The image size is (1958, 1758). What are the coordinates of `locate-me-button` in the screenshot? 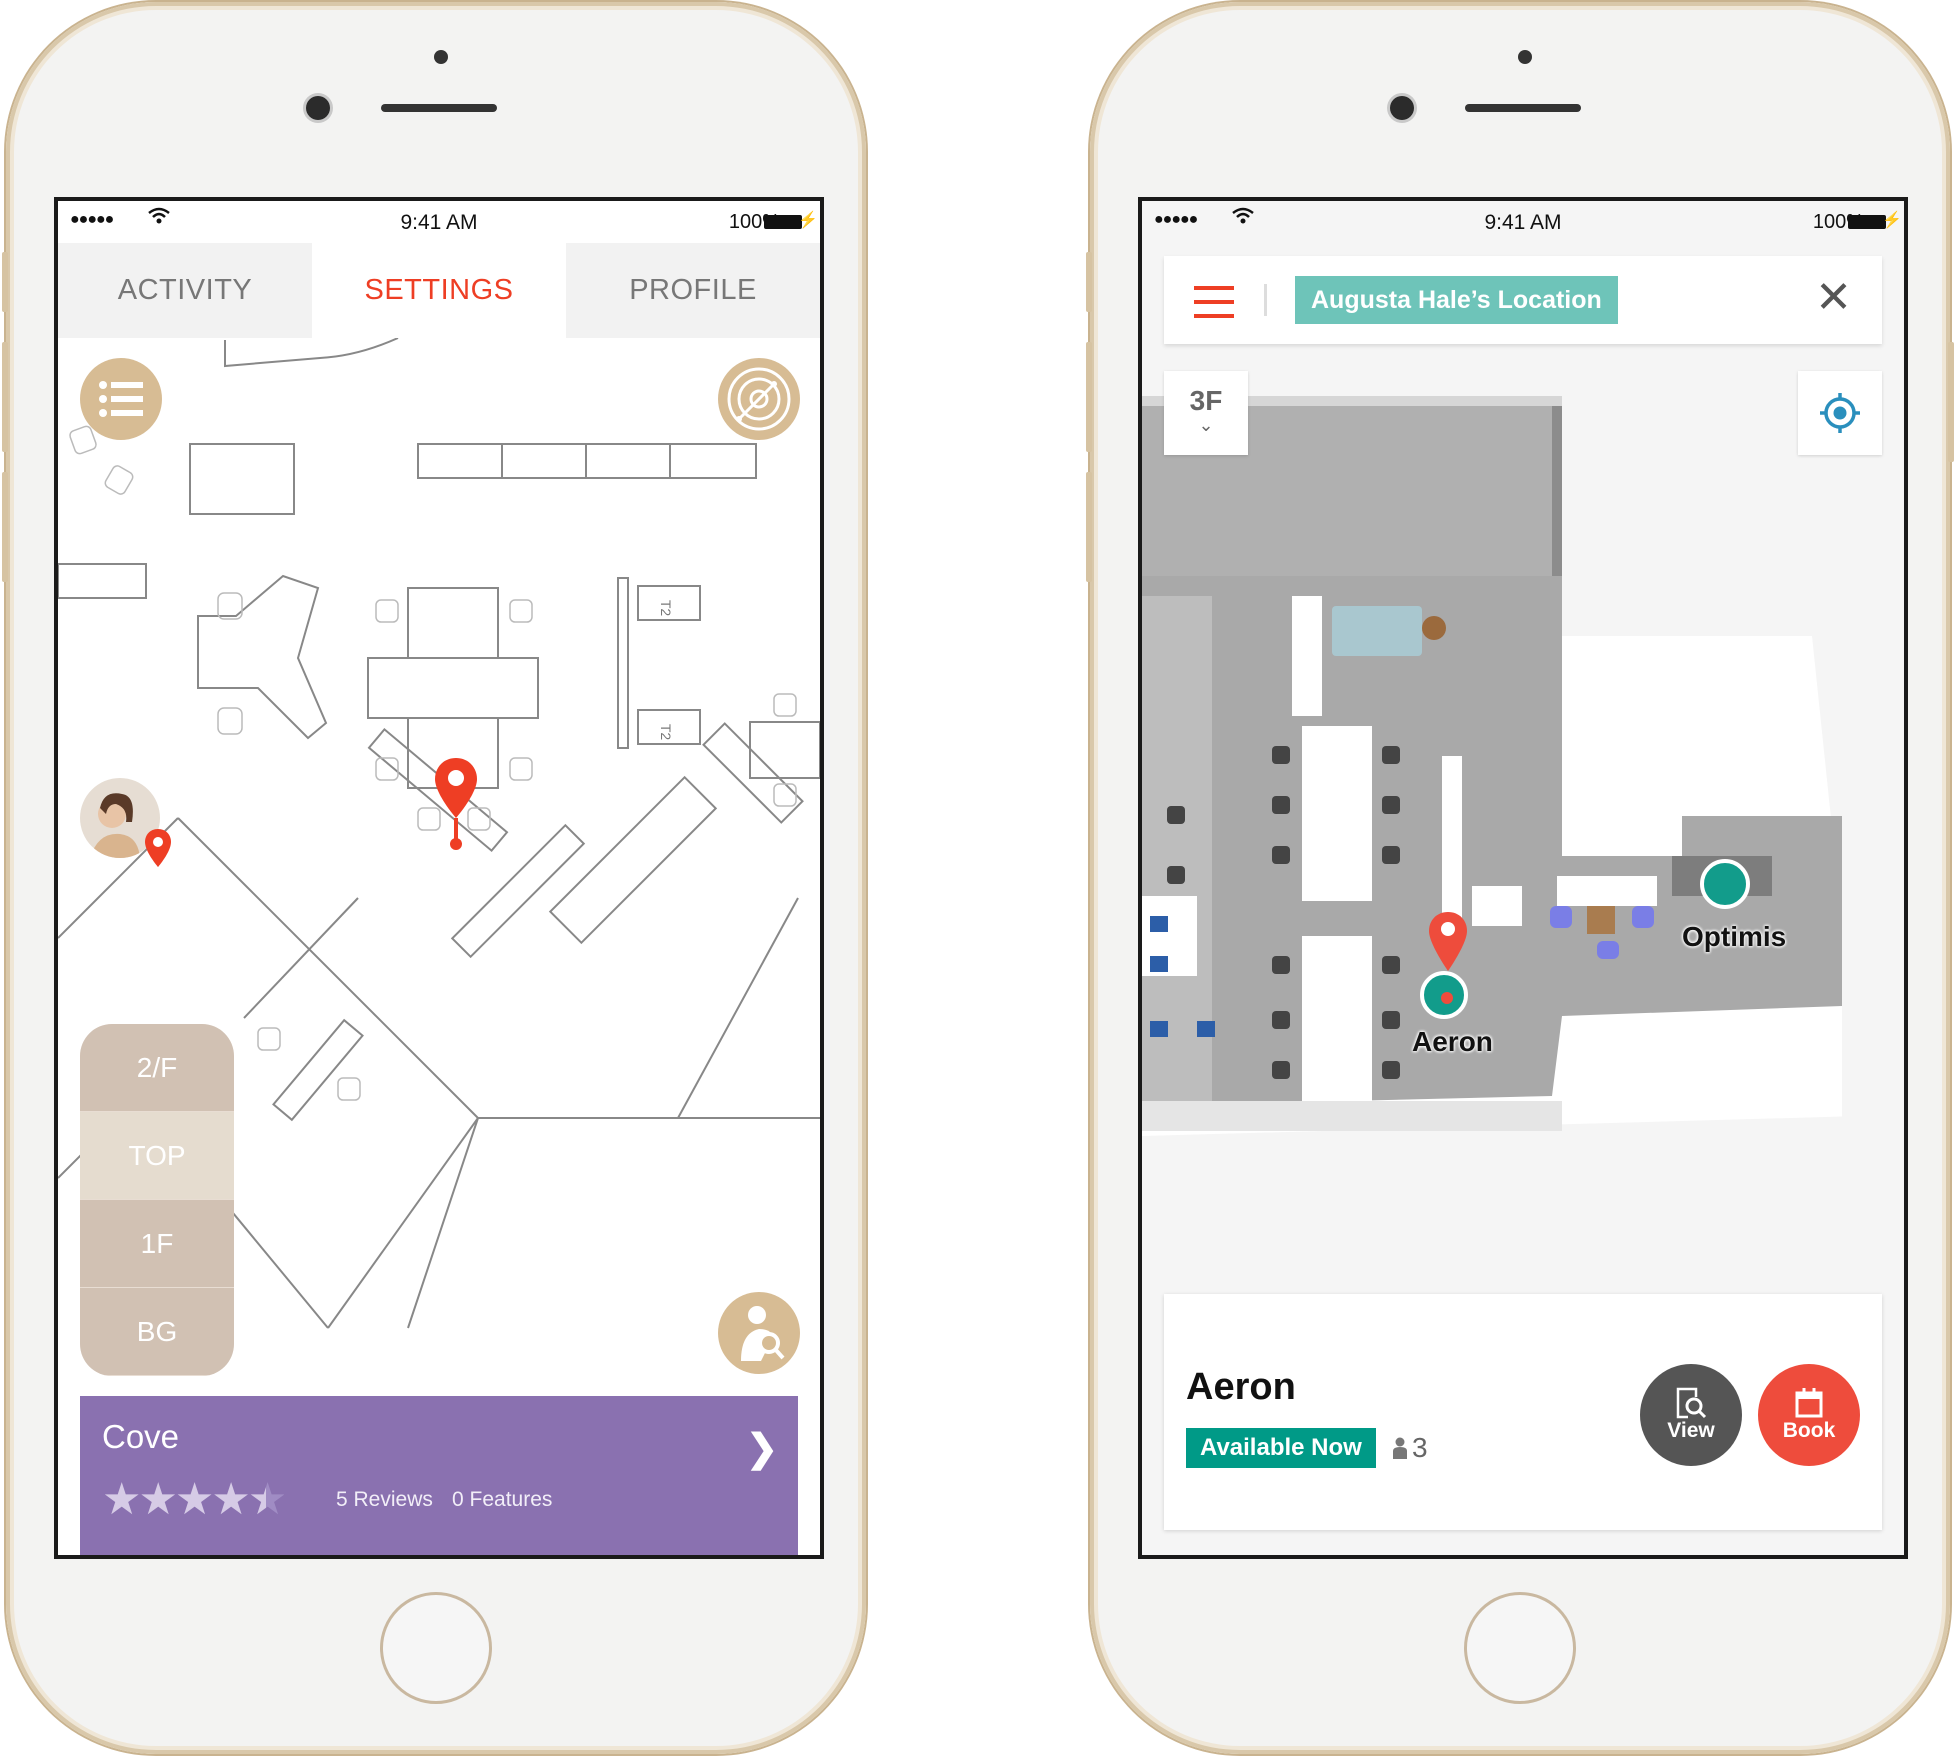 It's located at (1840, 413).